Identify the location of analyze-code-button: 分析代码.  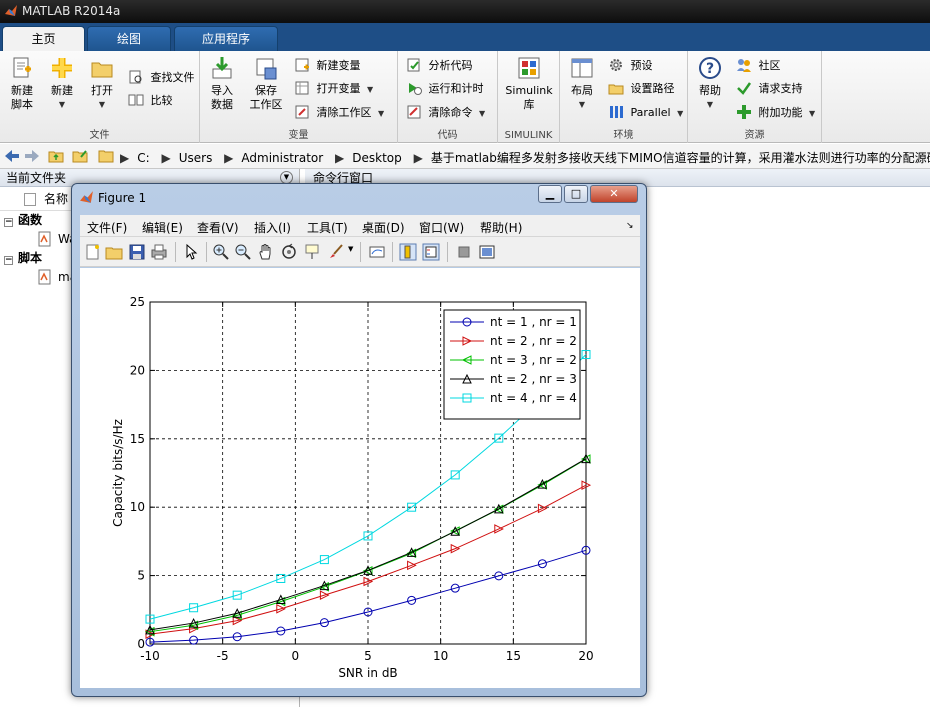
(439, 66).